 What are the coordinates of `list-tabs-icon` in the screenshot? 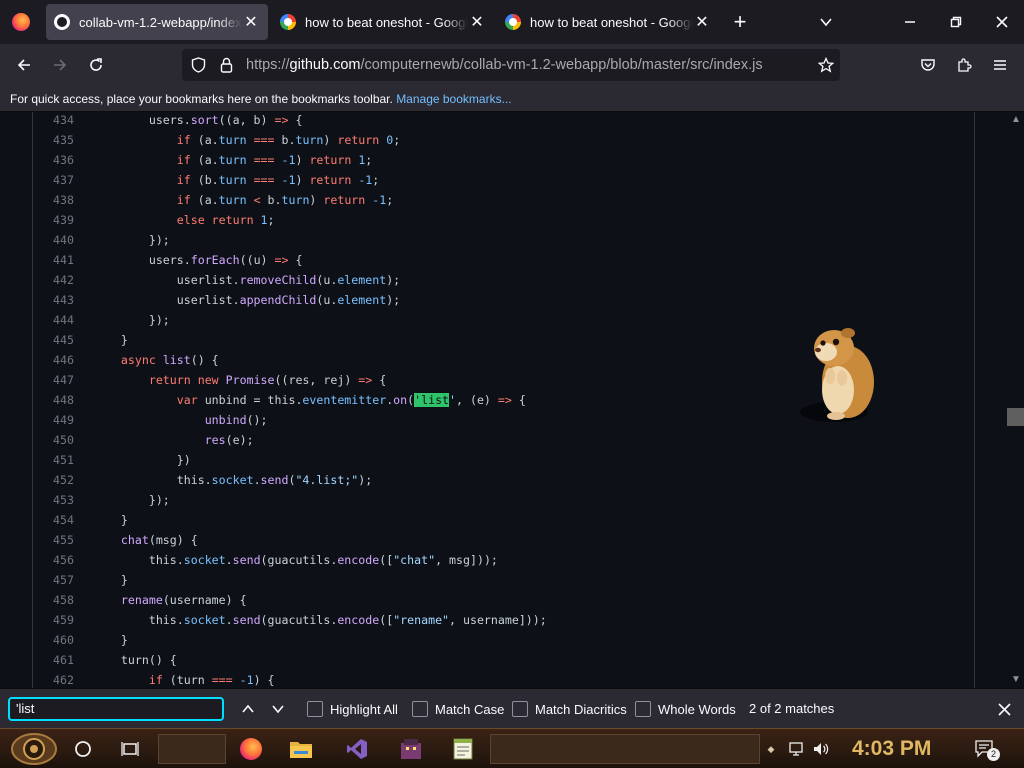 It's located at (826, 22).